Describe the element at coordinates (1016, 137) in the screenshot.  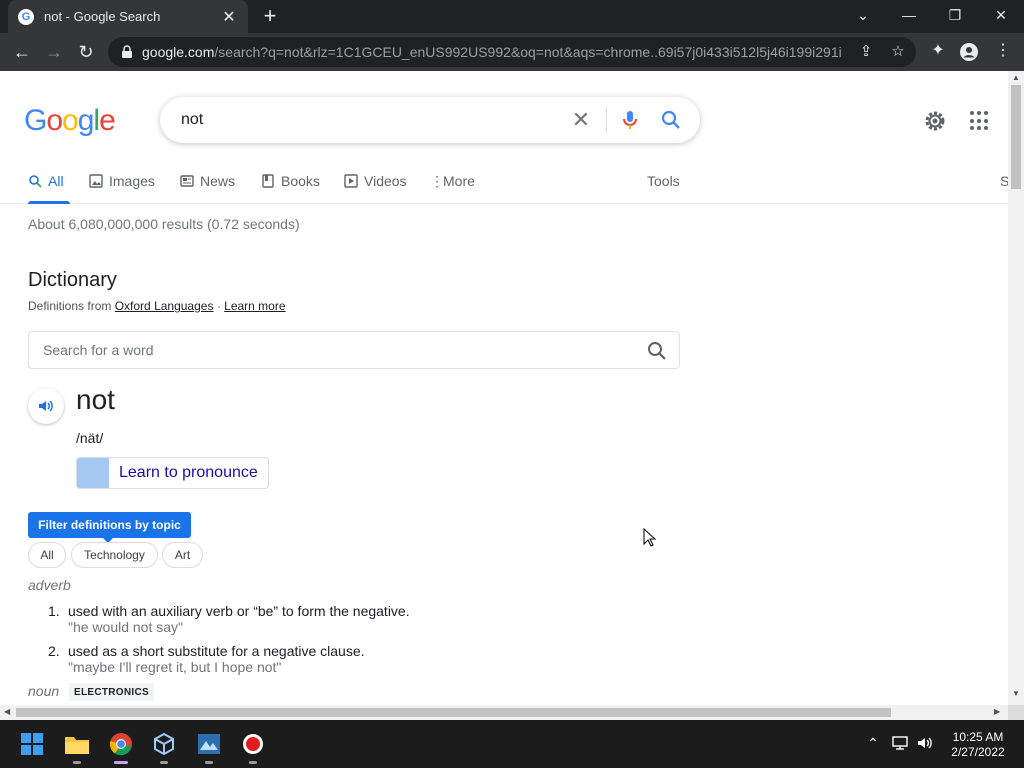
I see `vertical-scroll-thumb` at that location.